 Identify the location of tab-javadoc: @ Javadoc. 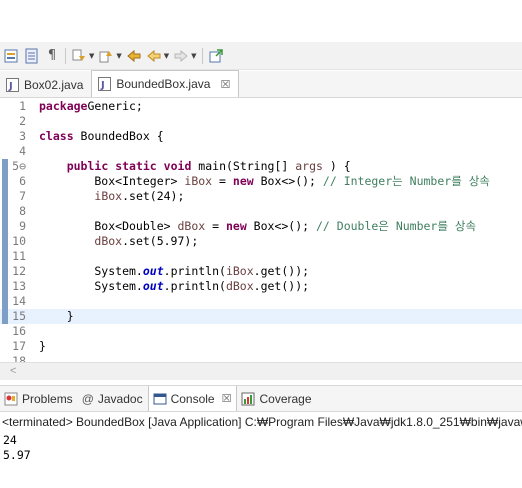
(113, 398).